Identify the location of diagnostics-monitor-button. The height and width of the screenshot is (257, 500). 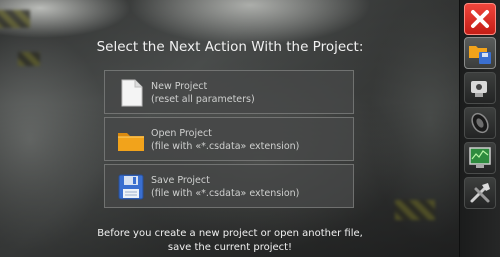
(480, 158).